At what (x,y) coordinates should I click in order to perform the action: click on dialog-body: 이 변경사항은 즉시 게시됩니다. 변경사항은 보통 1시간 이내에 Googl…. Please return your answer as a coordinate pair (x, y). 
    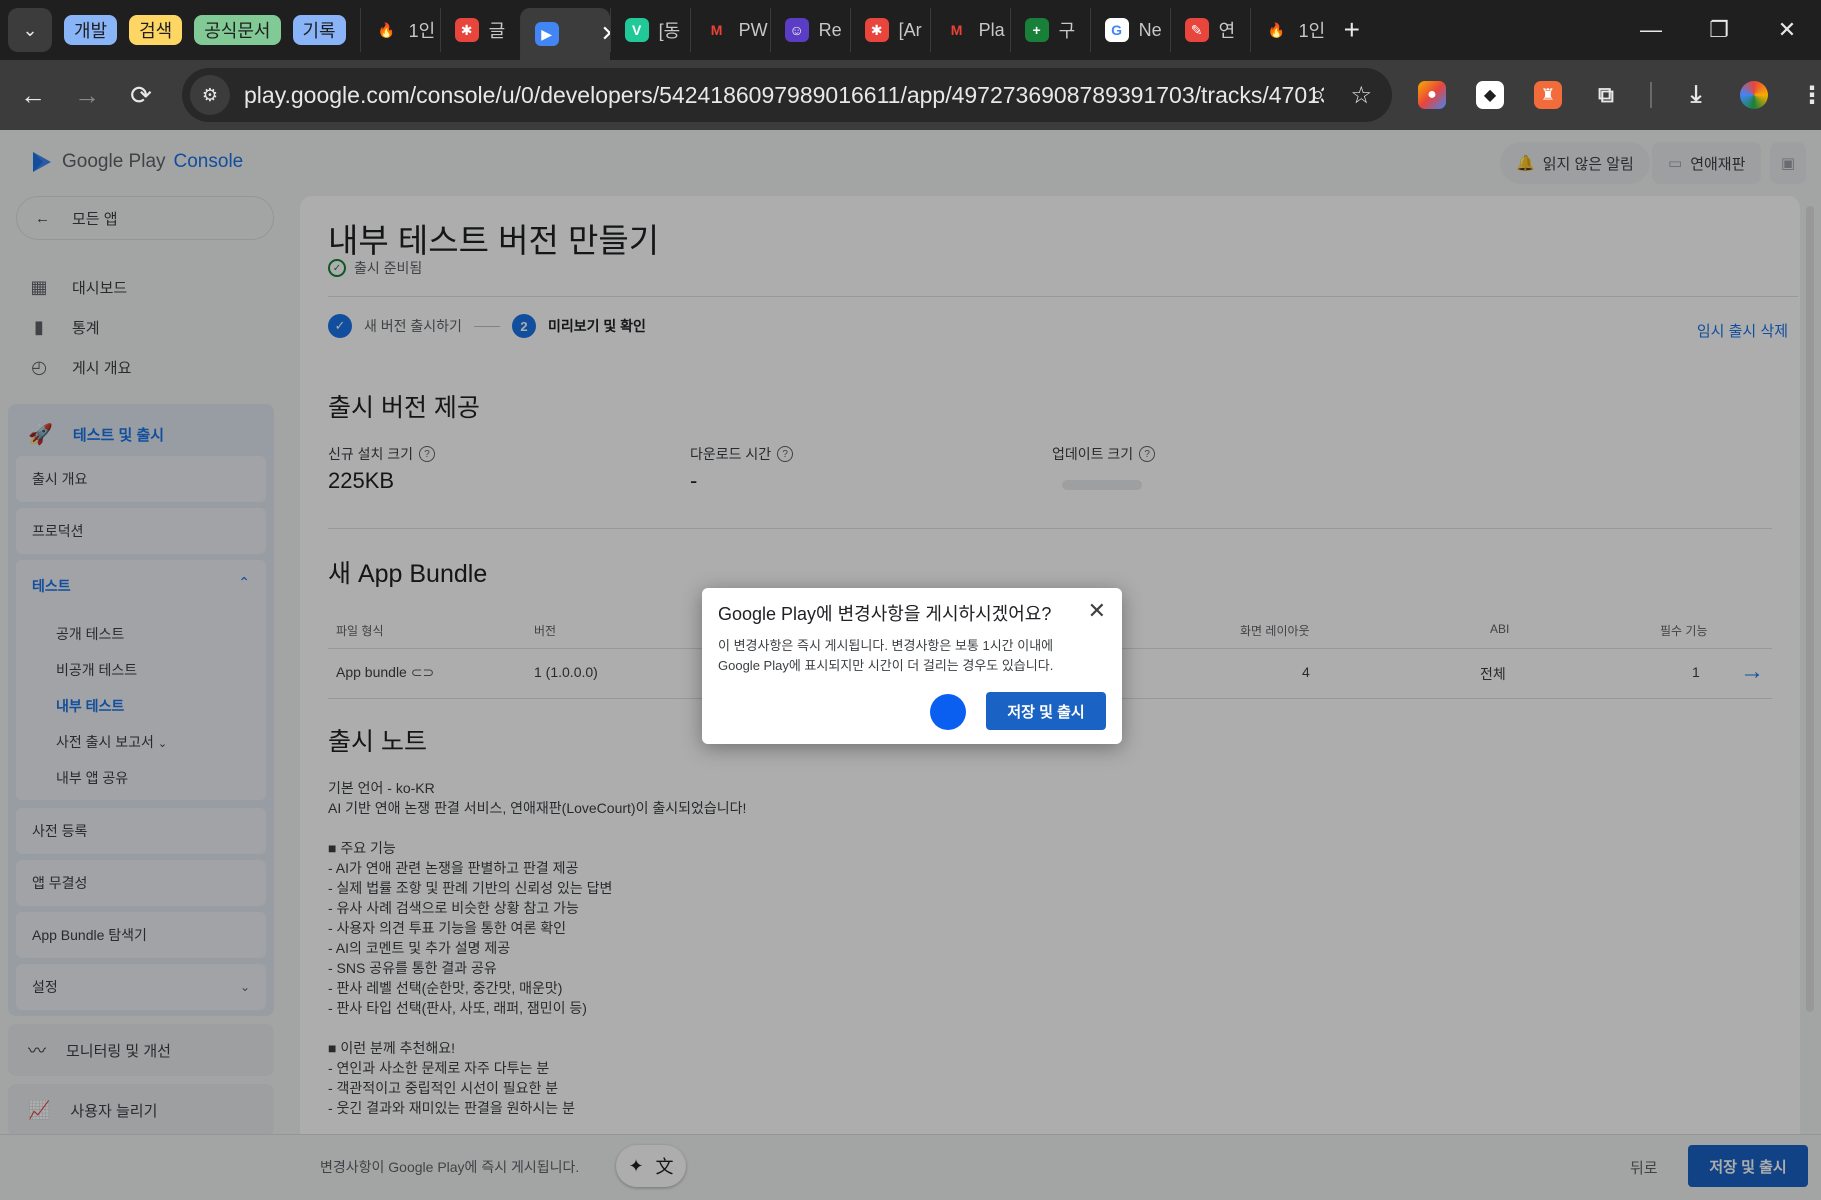
    Looking at the image, I should click on (886, 655).